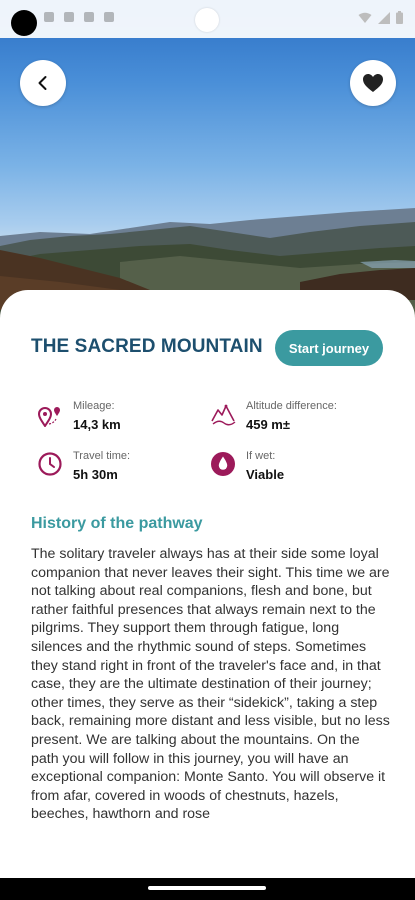  What do you see at coordinates (94, 406) in the screenshot?
I see `stat-label: Mileage:` at bounding box center [94, 406].